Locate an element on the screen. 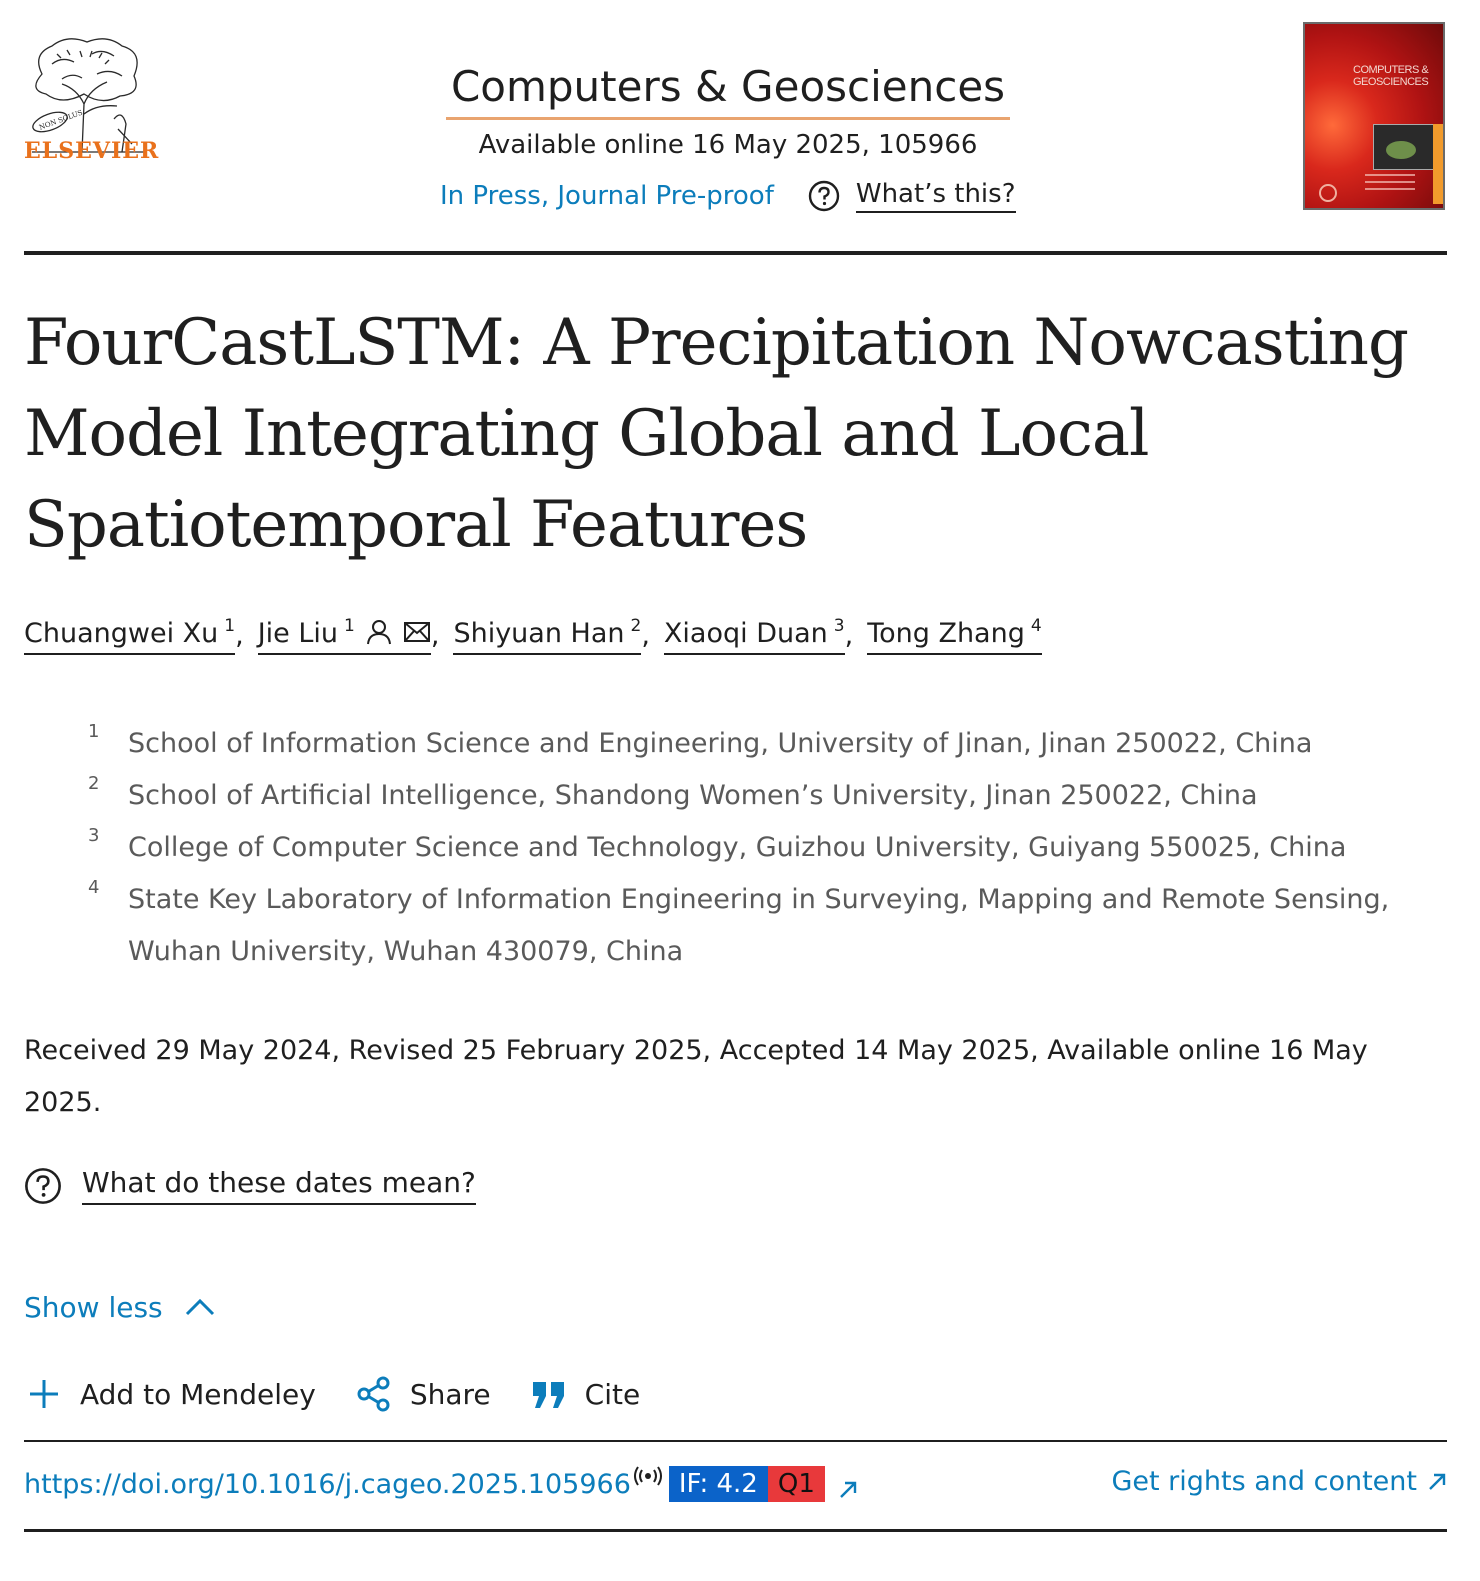 The width and height of the screenshot is (1480, 1581). mendeley-label: Add to Mendeley is located at coordinates (198, 1394).